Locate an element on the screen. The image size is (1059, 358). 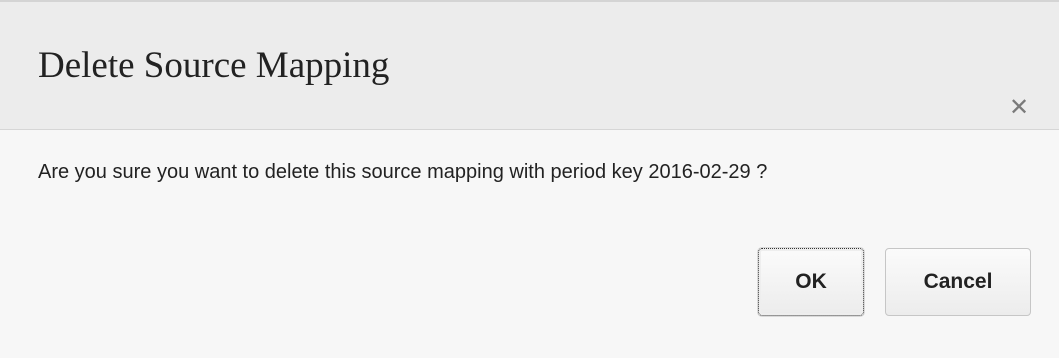
cancel-button: Cancel is located at coordinates (958, 282).